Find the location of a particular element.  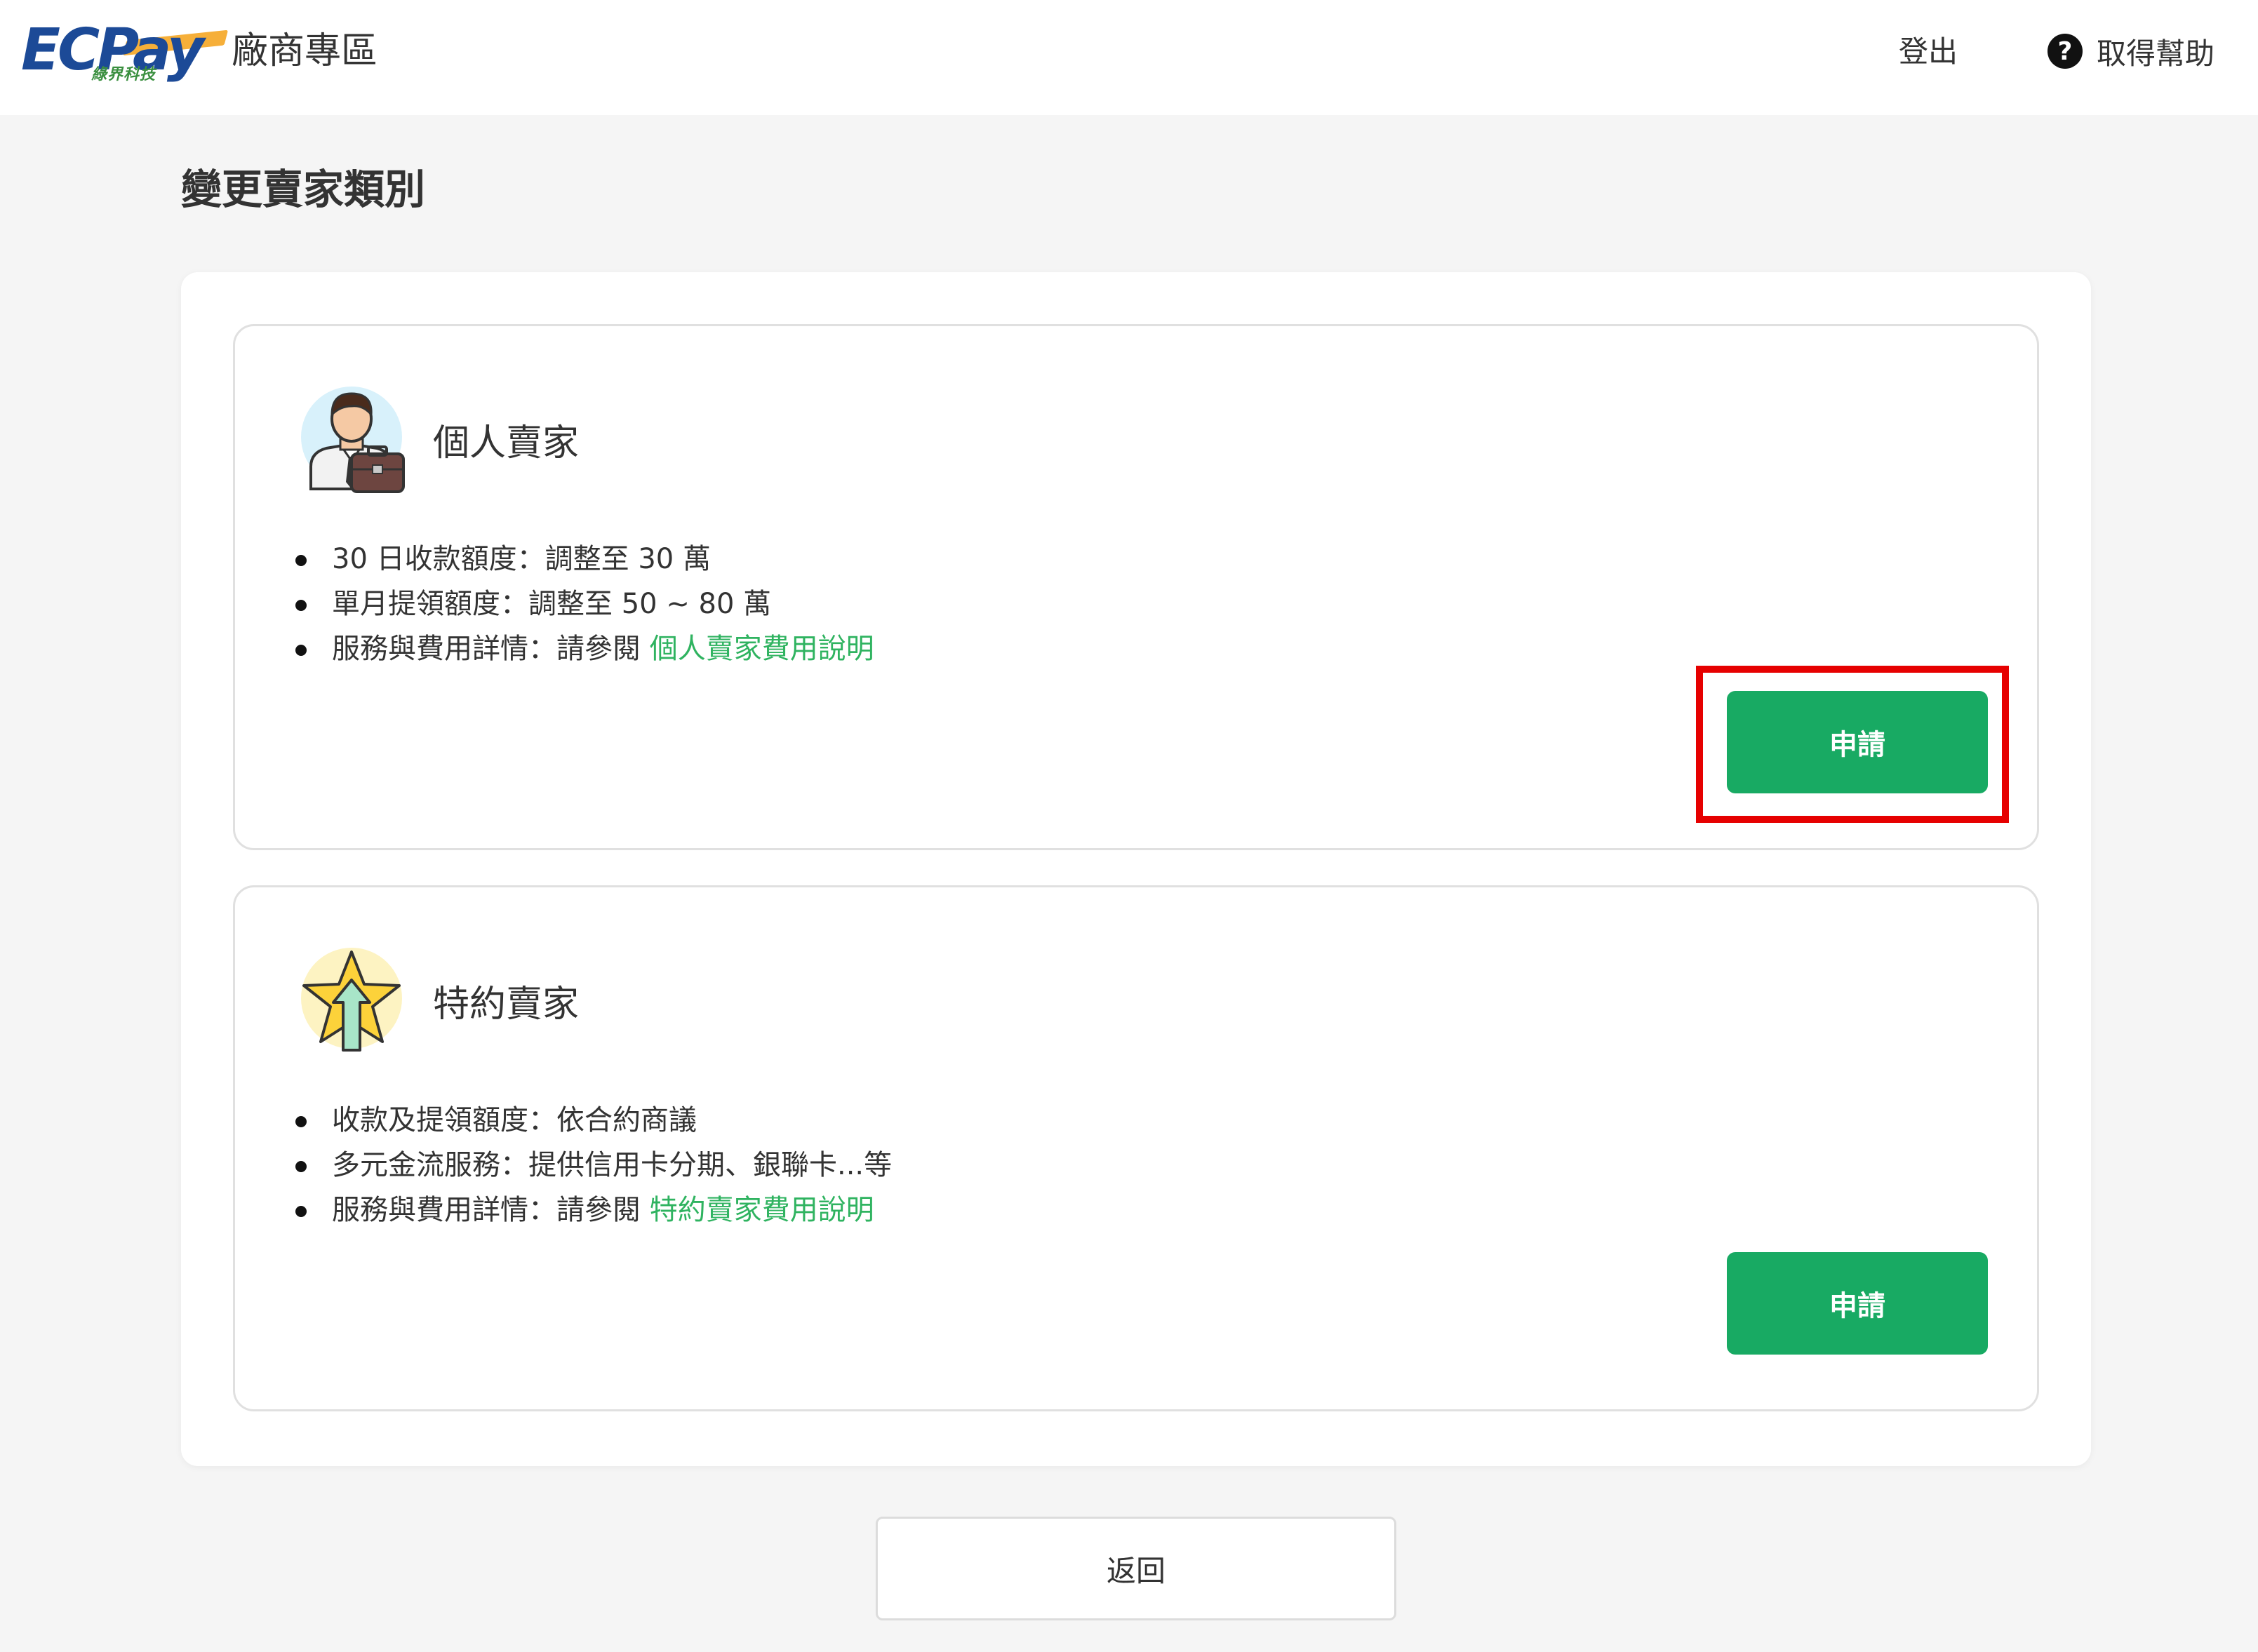

help-link: ? 取得幫助 is located at coordinates (2130, 51).